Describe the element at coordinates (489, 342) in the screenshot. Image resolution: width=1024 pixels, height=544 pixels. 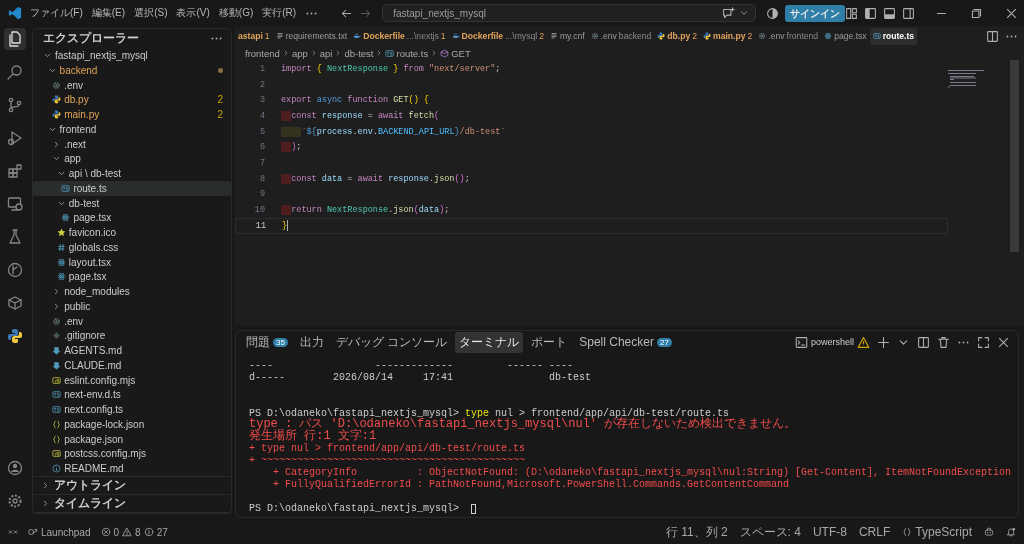
I see `panel-tab: ターミナル` at that location.